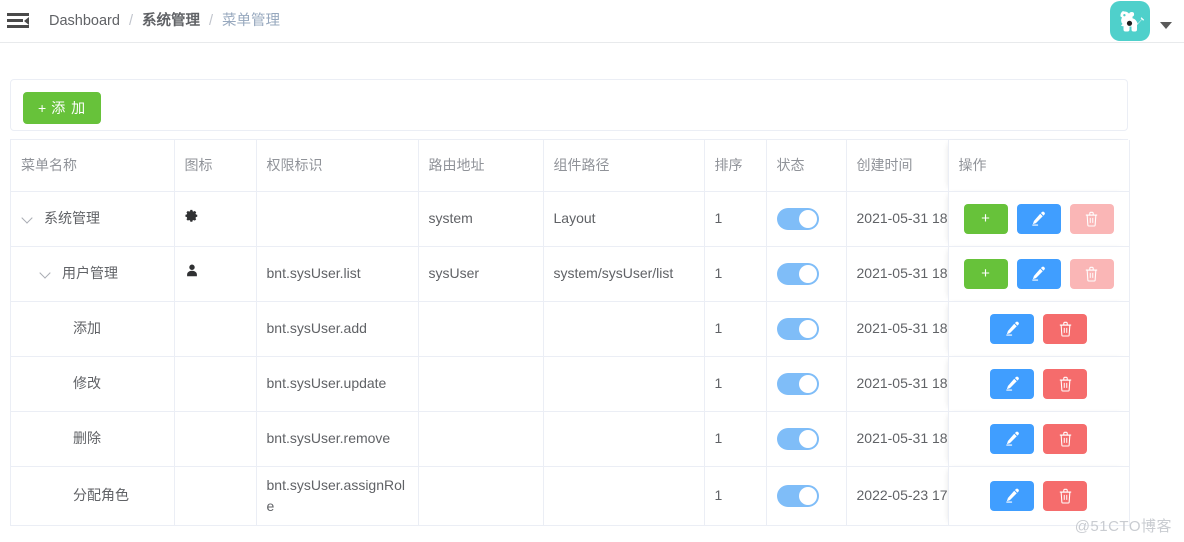 The width and height of the screenshot is (1184, 542). I want to click on tree-node: 用户管理, so click(92, 273).